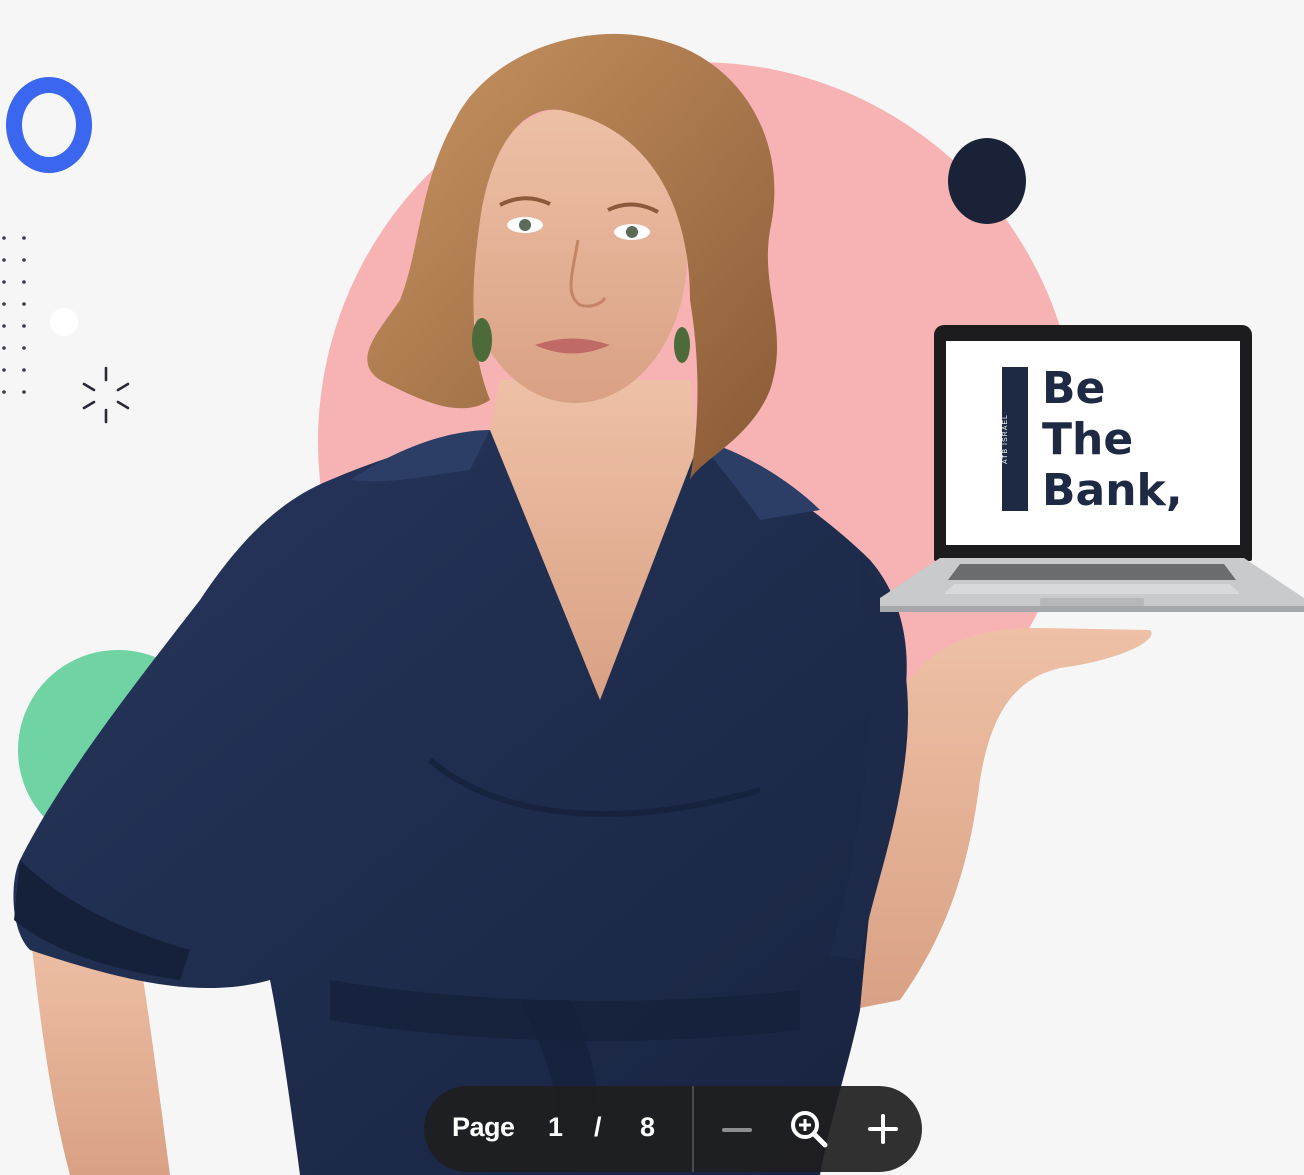 Image resolution: width=1304 pixels, height=1175 pixels. Describe the element at coordinates (693, 1129) in the screenshot. I see `toolbar-divider` at that location.